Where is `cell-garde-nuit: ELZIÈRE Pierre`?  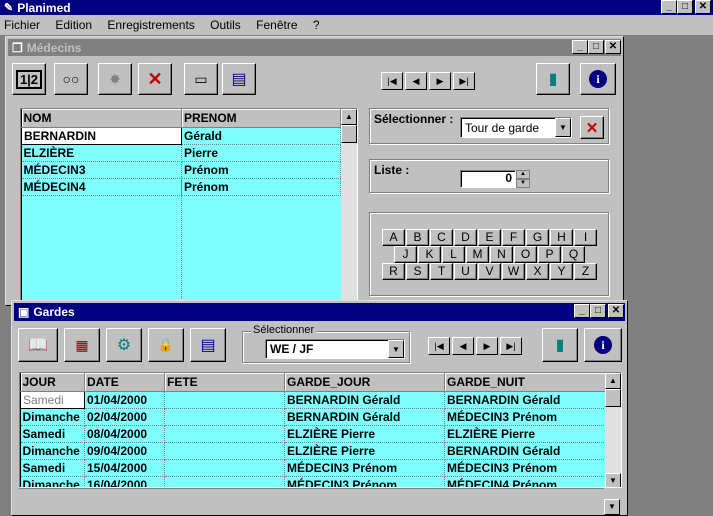
cell-garde-nuit: ELZIÈRE Pierre is located at coordinates (525, 434).